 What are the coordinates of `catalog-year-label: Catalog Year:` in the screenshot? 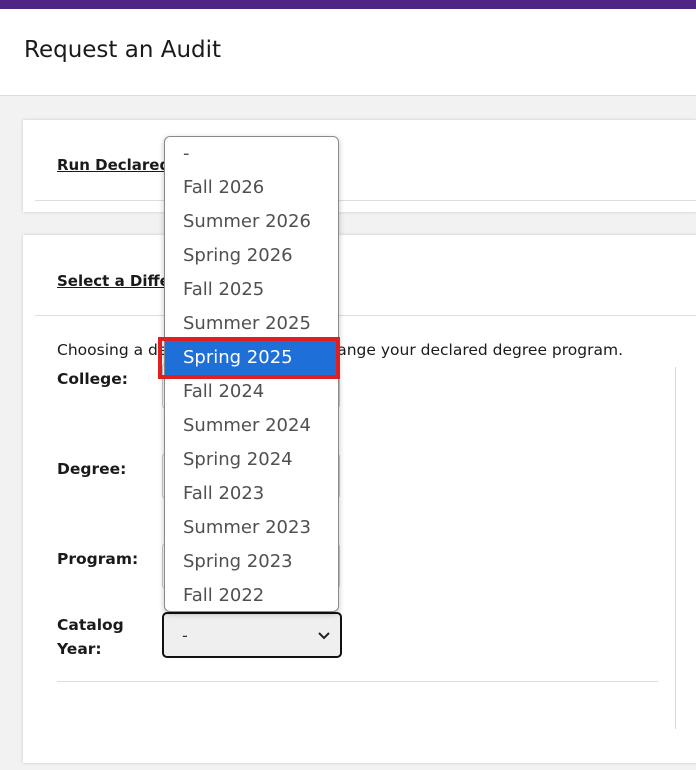 It's located at (90, 637).